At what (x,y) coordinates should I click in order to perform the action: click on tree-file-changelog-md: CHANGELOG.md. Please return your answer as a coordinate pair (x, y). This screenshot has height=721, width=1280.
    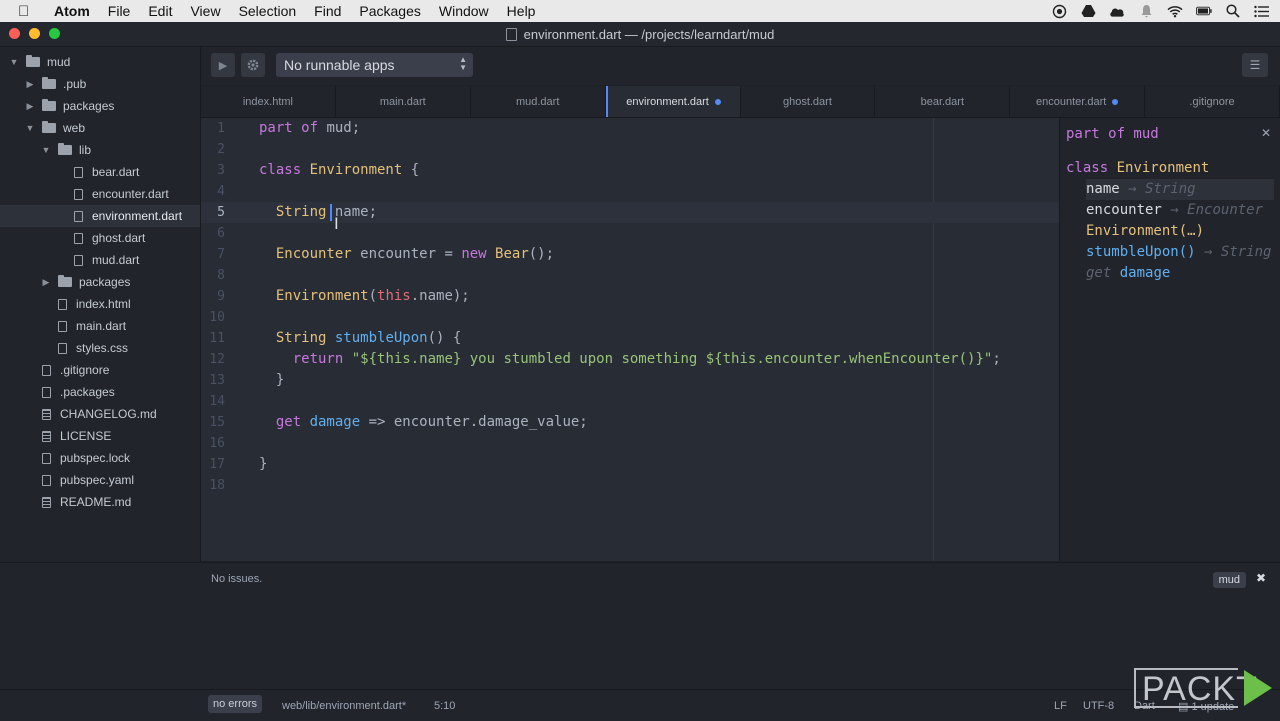
    Looking at the image, I should click on (100, 414).